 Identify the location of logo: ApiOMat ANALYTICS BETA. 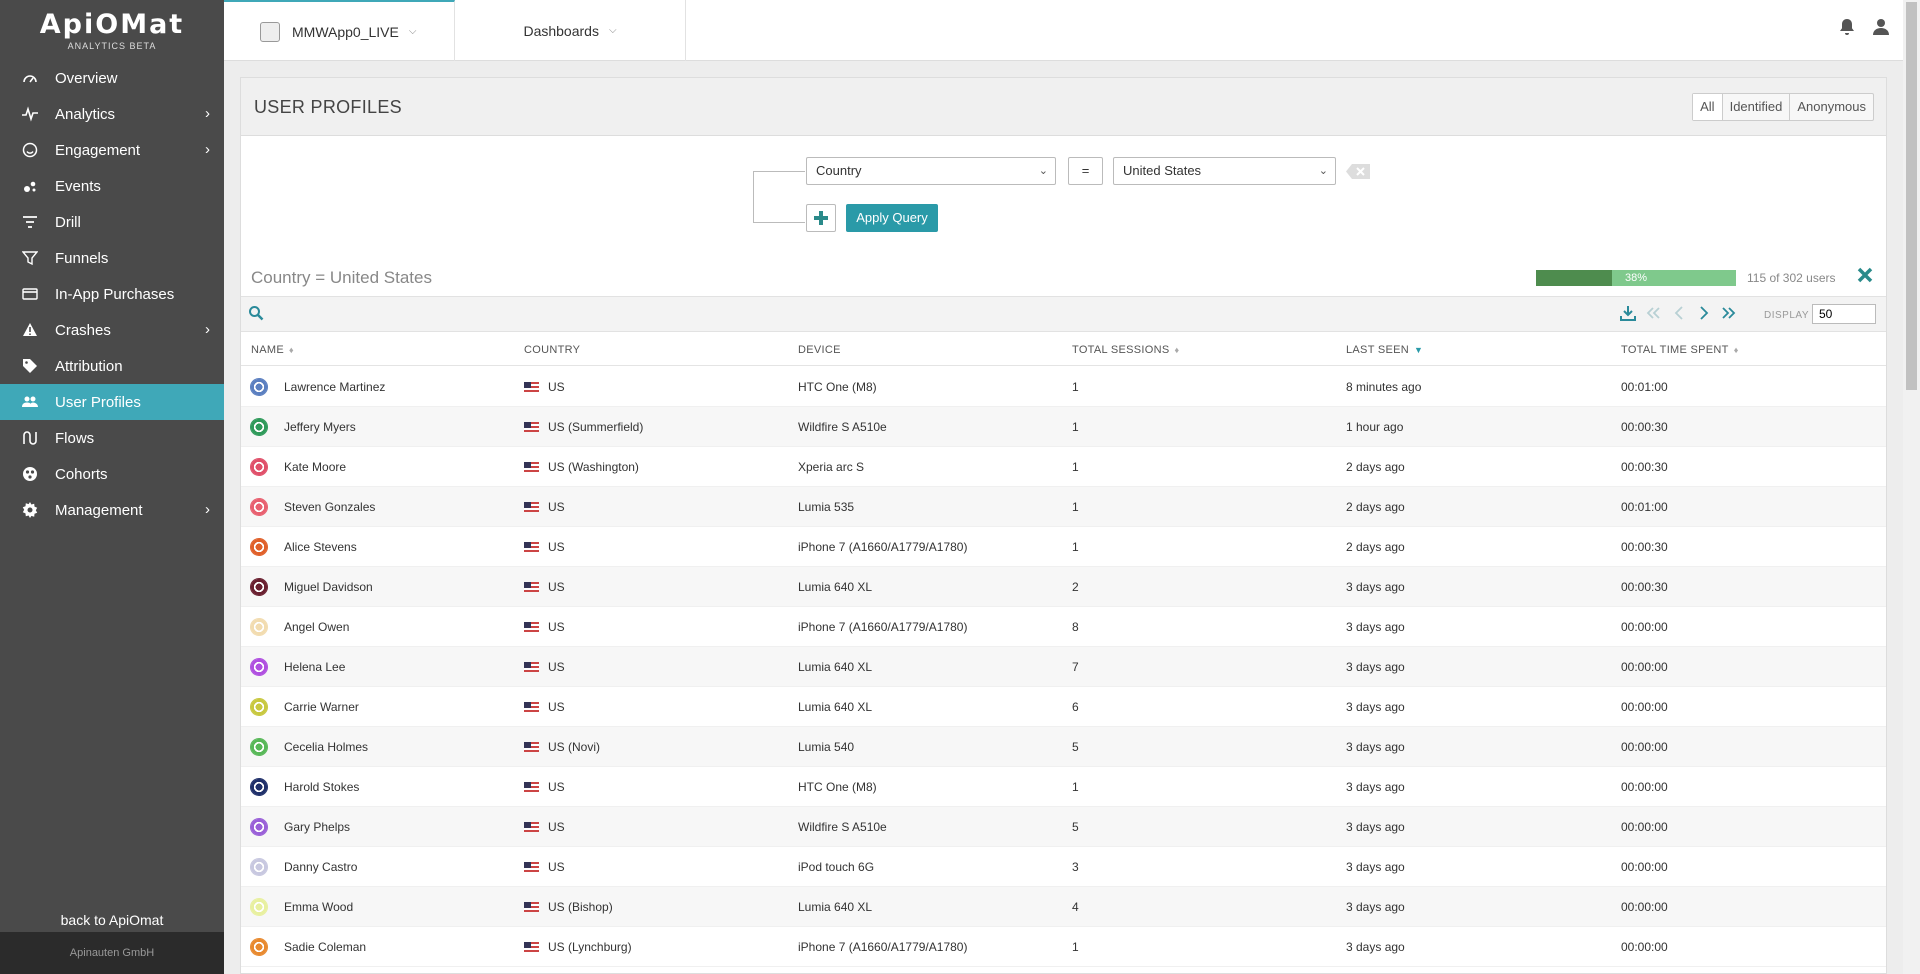
(112, 30).